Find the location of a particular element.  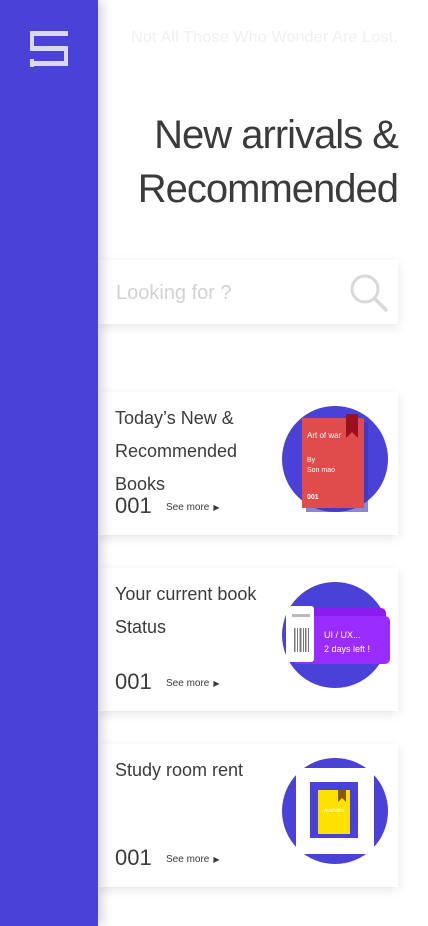

search-input is located at coordinates (226, 293).